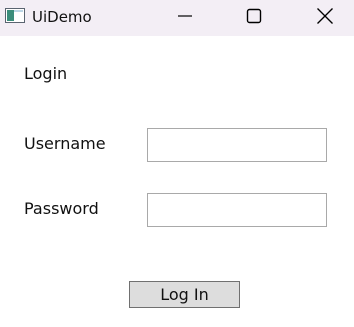 The height and width of the screenshot is (327, 354). What do you see at coordinates (237, 145) in the screenshot?
I see `username-input` at bounding box center [237, 145].